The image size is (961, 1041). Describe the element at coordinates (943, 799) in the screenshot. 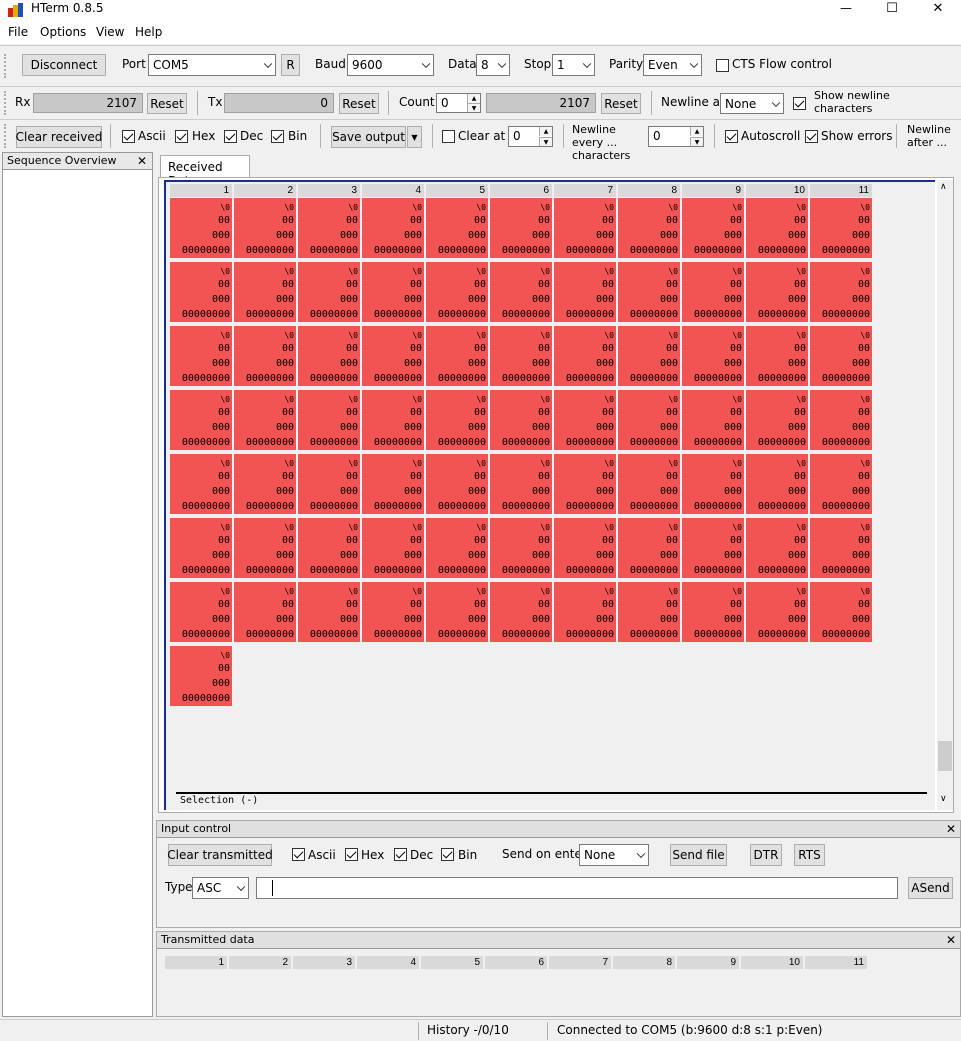

I see `scroll-down-icon: ∨` at that location.